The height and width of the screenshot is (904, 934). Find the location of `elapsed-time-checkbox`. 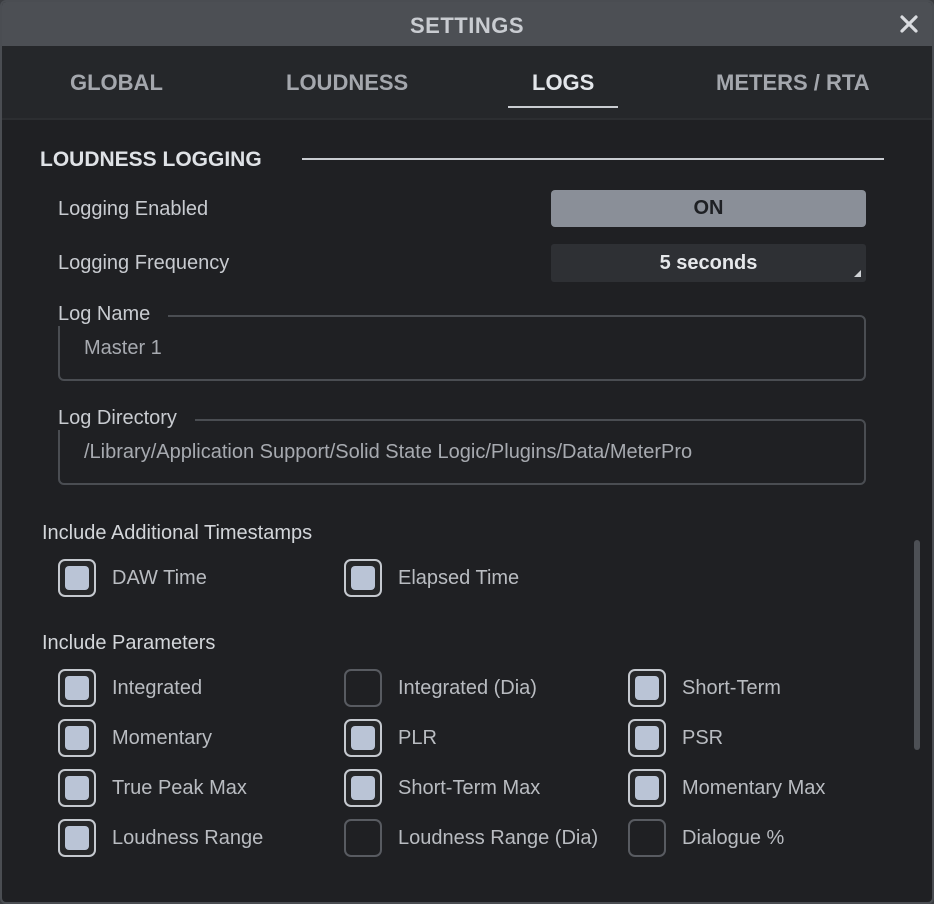

elapsed-time-checkbox is located at coordinates (363, 578).